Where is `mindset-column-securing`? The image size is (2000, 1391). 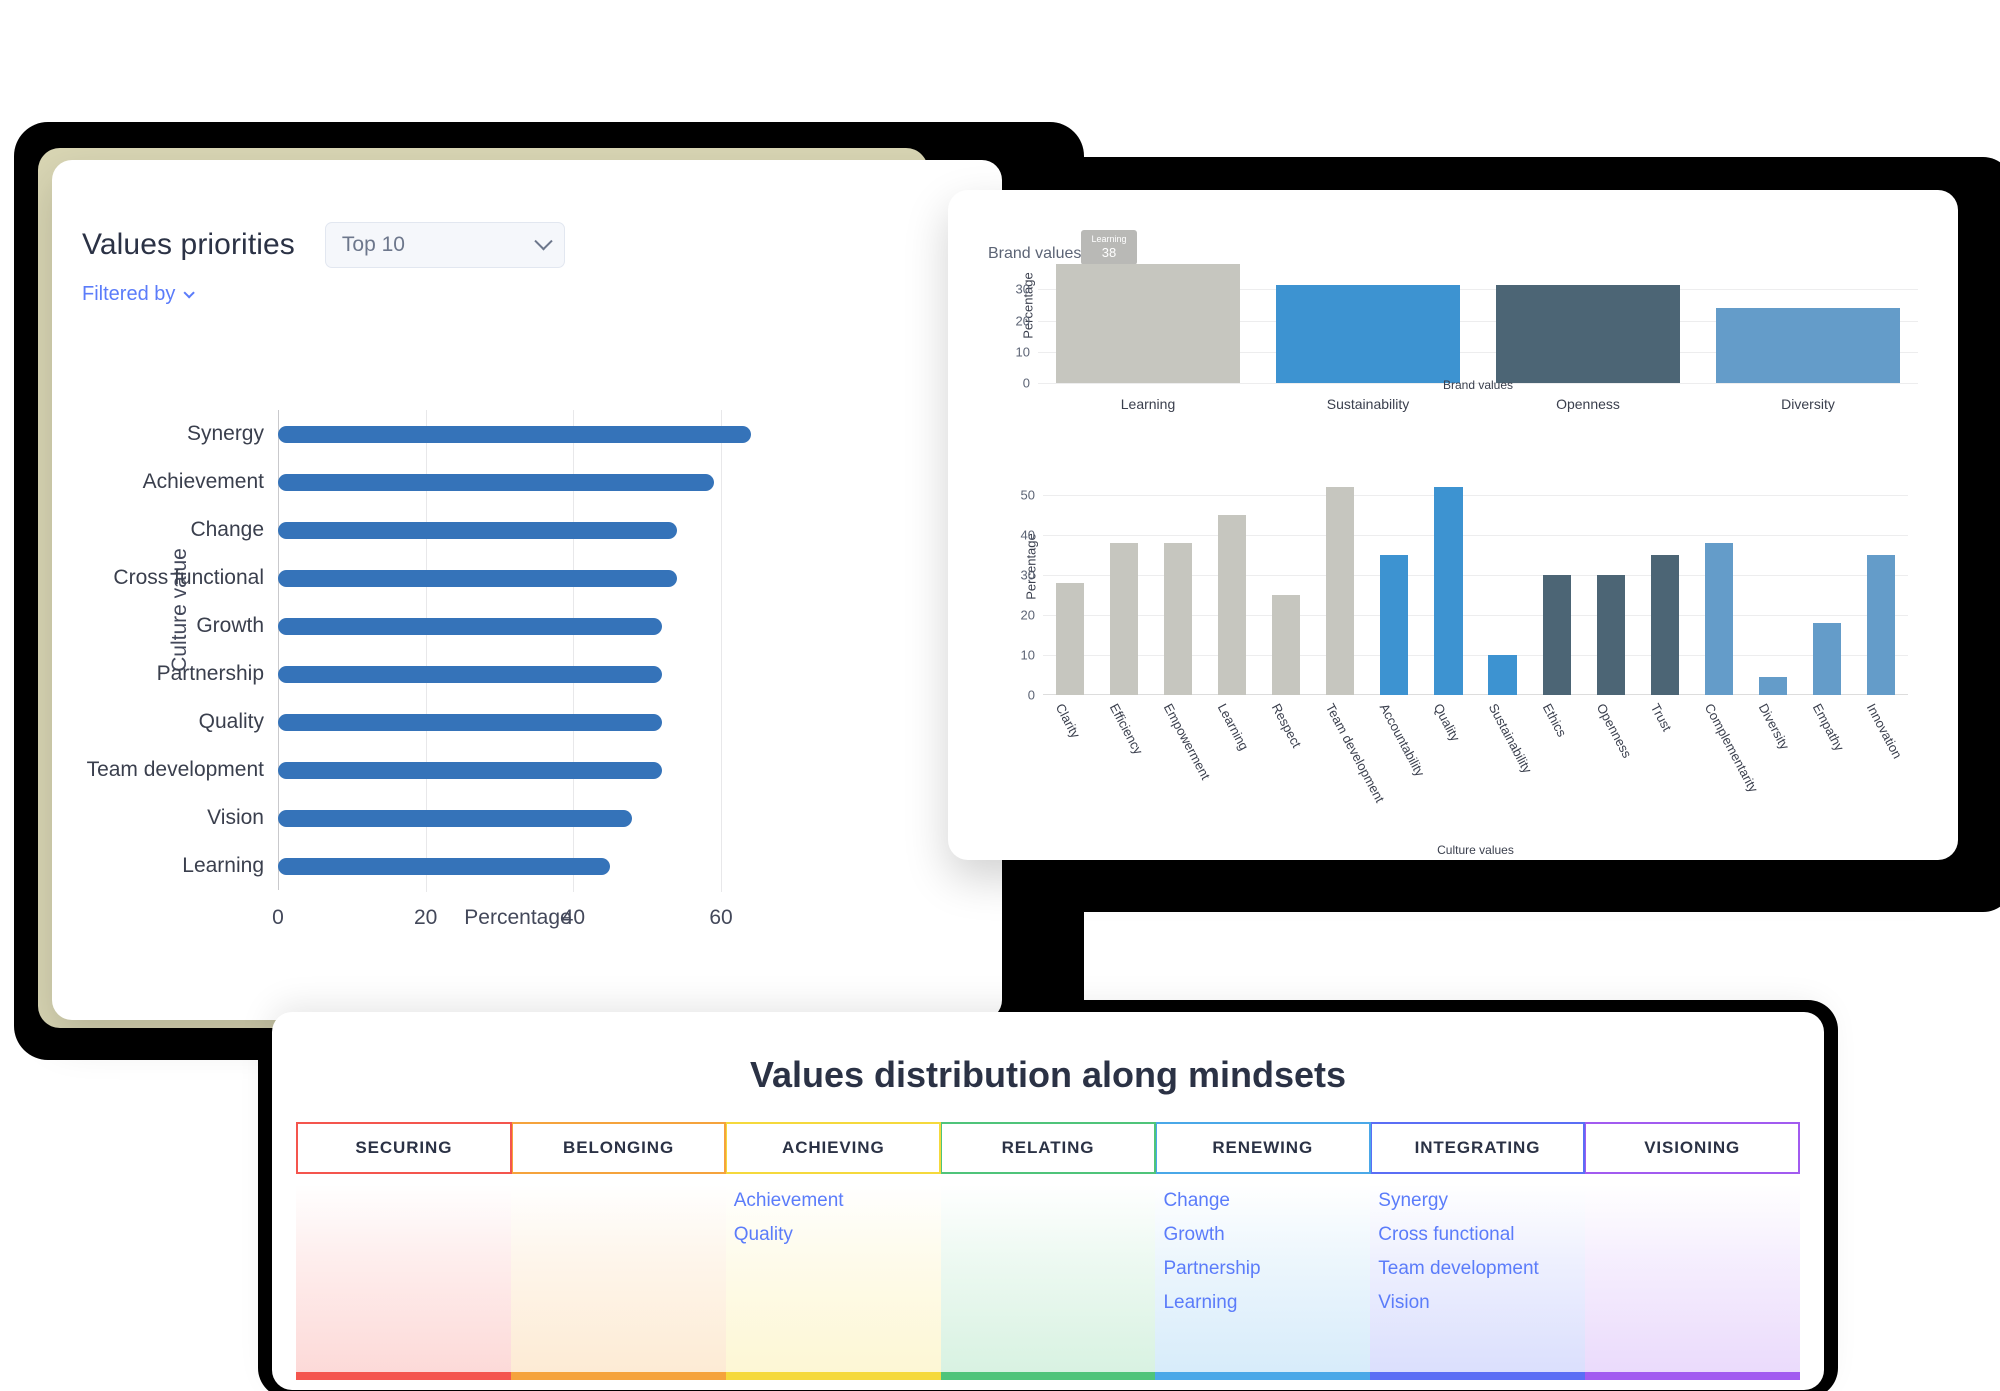 mindset-column-securing is located at coordinates (403, 1282).